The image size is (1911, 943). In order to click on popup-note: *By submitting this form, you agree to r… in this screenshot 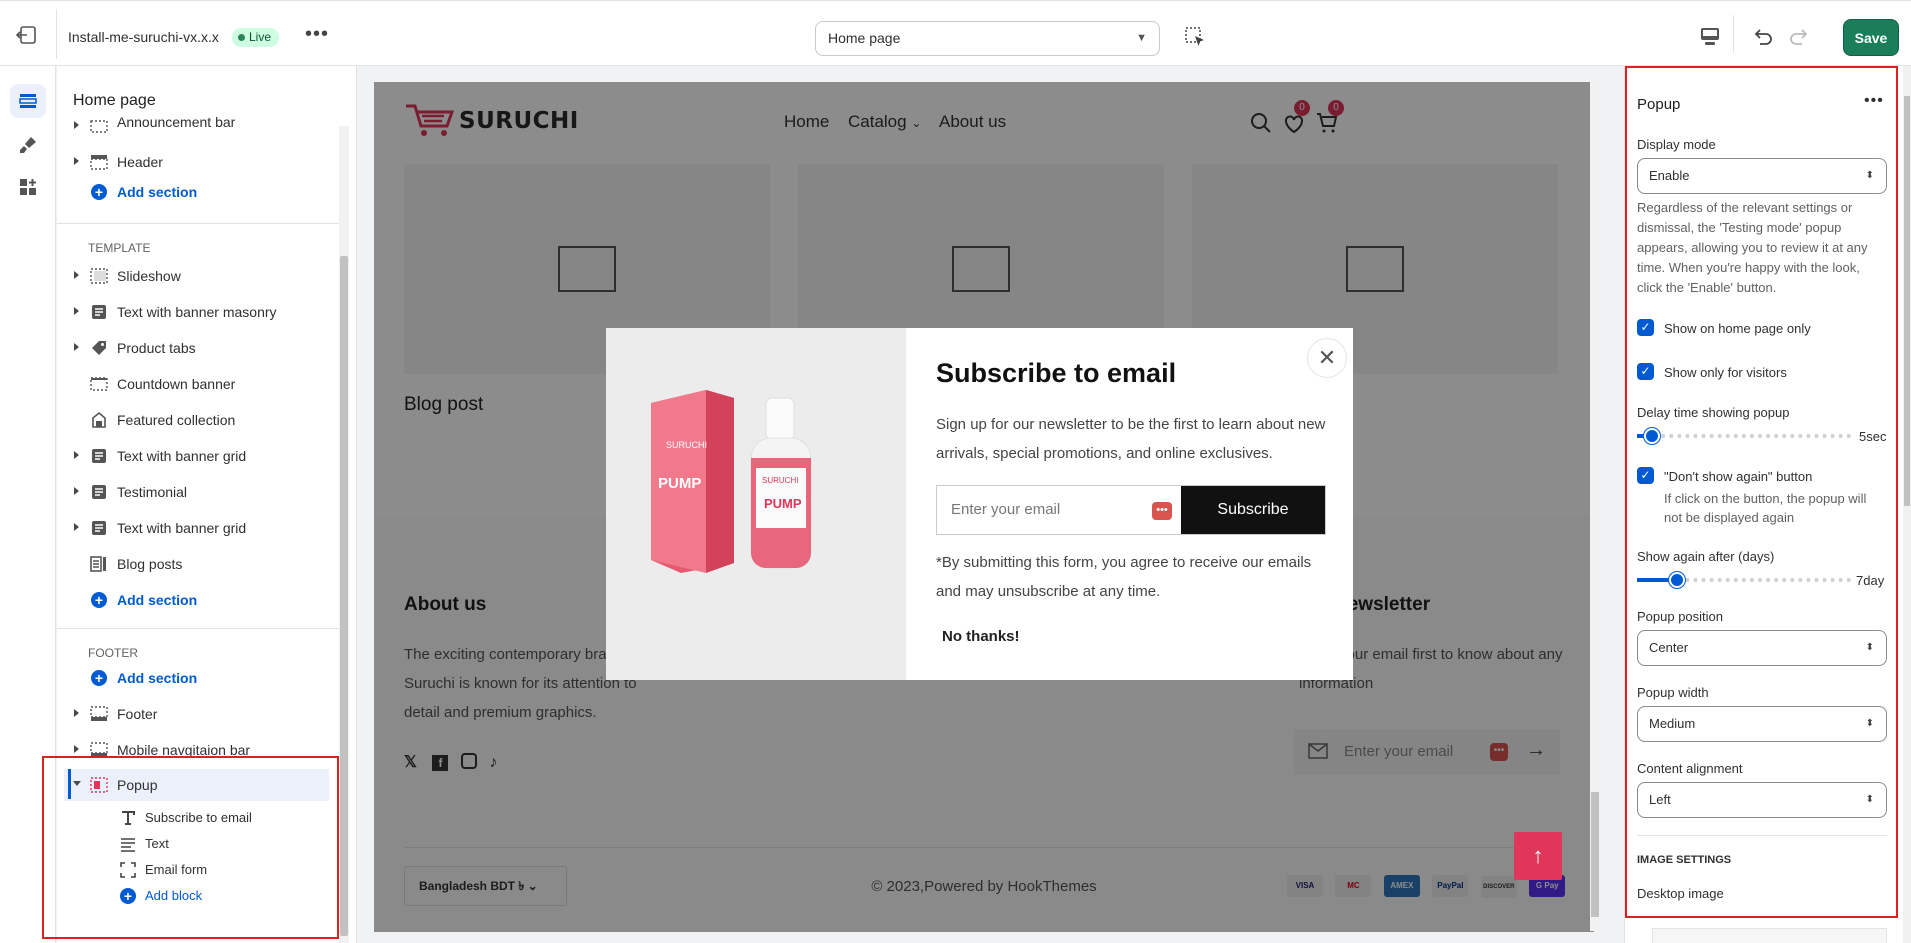, I will do `click(1124, 577)`.